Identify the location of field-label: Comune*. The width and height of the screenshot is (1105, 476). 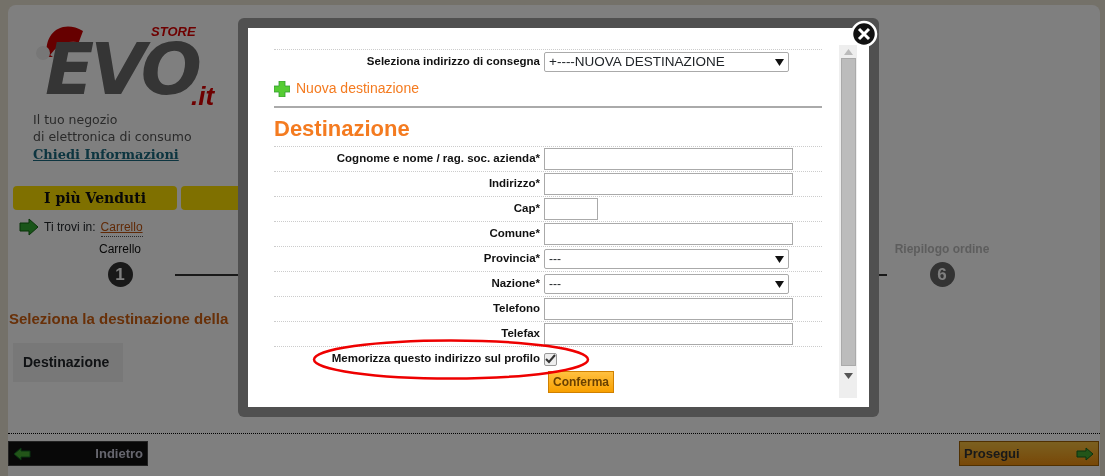
(514, 234).